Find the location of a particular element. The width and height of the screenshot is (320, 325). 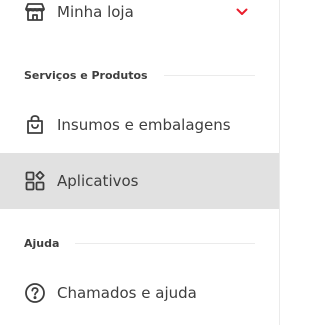

section-header-ajuda: Ajuda is located at coordinates (139, 243).